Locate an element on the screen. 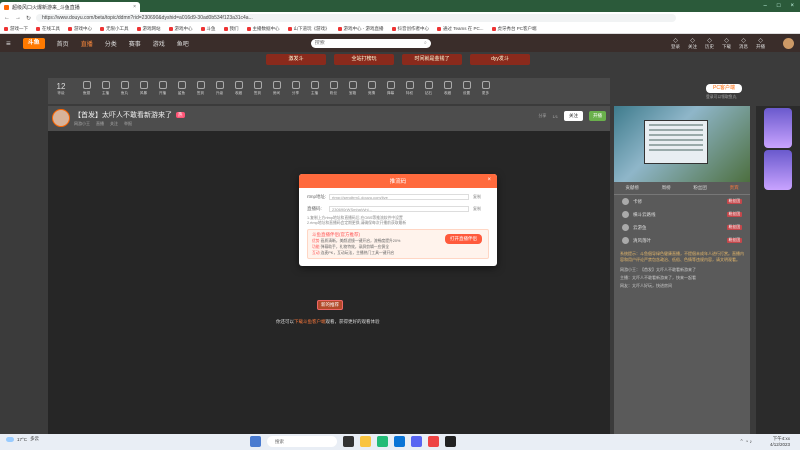 Image resolution: width=800 pixels, height=450 pixels. site-nav-item: 分类 is located at coordinates (111, 43).